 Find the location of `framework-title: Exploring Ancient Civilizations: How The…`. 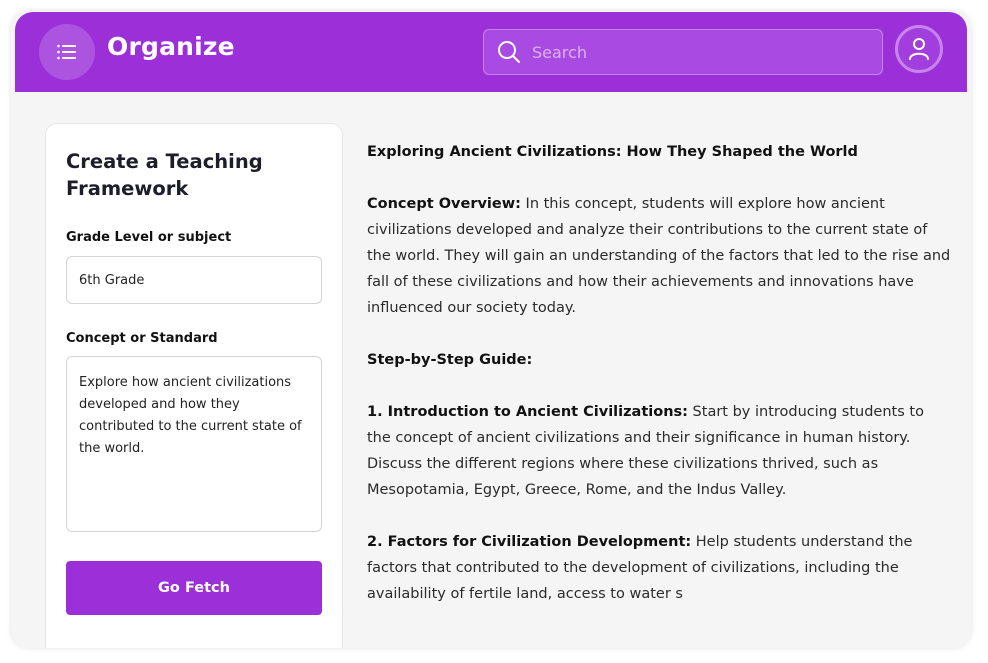

framework-title: Exploring Ancient Civilizations: How The… is located at coordinates (612, 152).